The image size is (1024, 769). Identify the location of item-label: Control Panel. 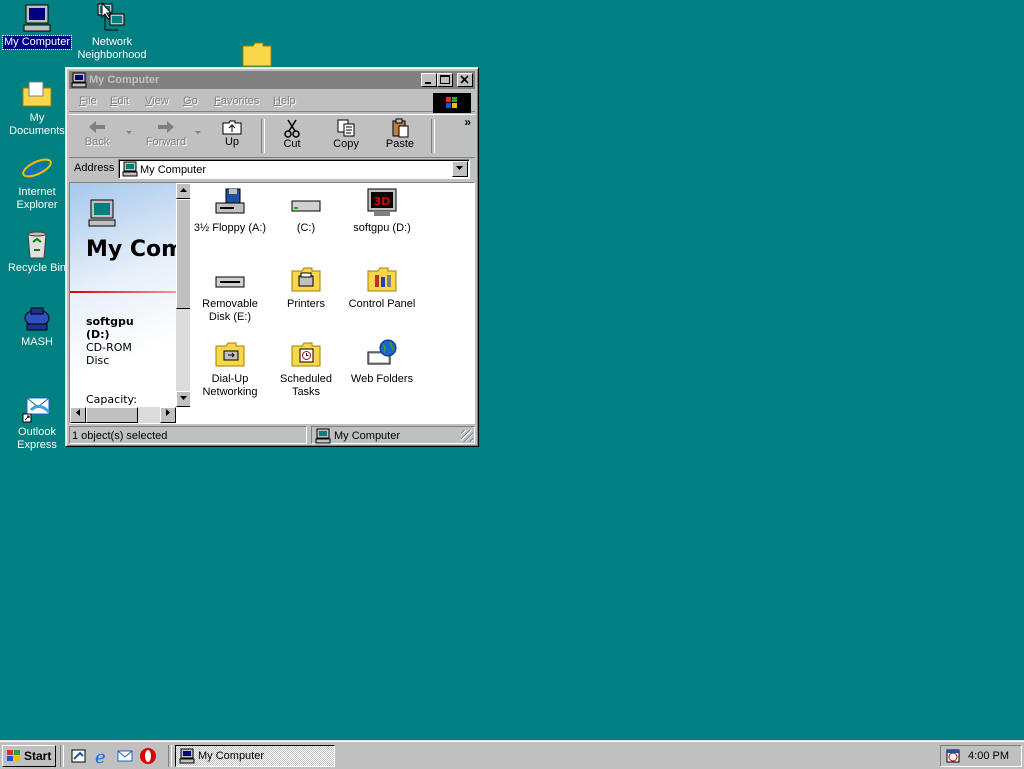
(382, 304).